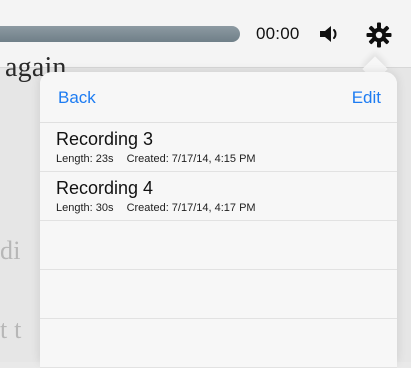 Image resolution: width=411 pixels, height=368 pixels. I want to click on edit-button: Edit, so click(366, 98).